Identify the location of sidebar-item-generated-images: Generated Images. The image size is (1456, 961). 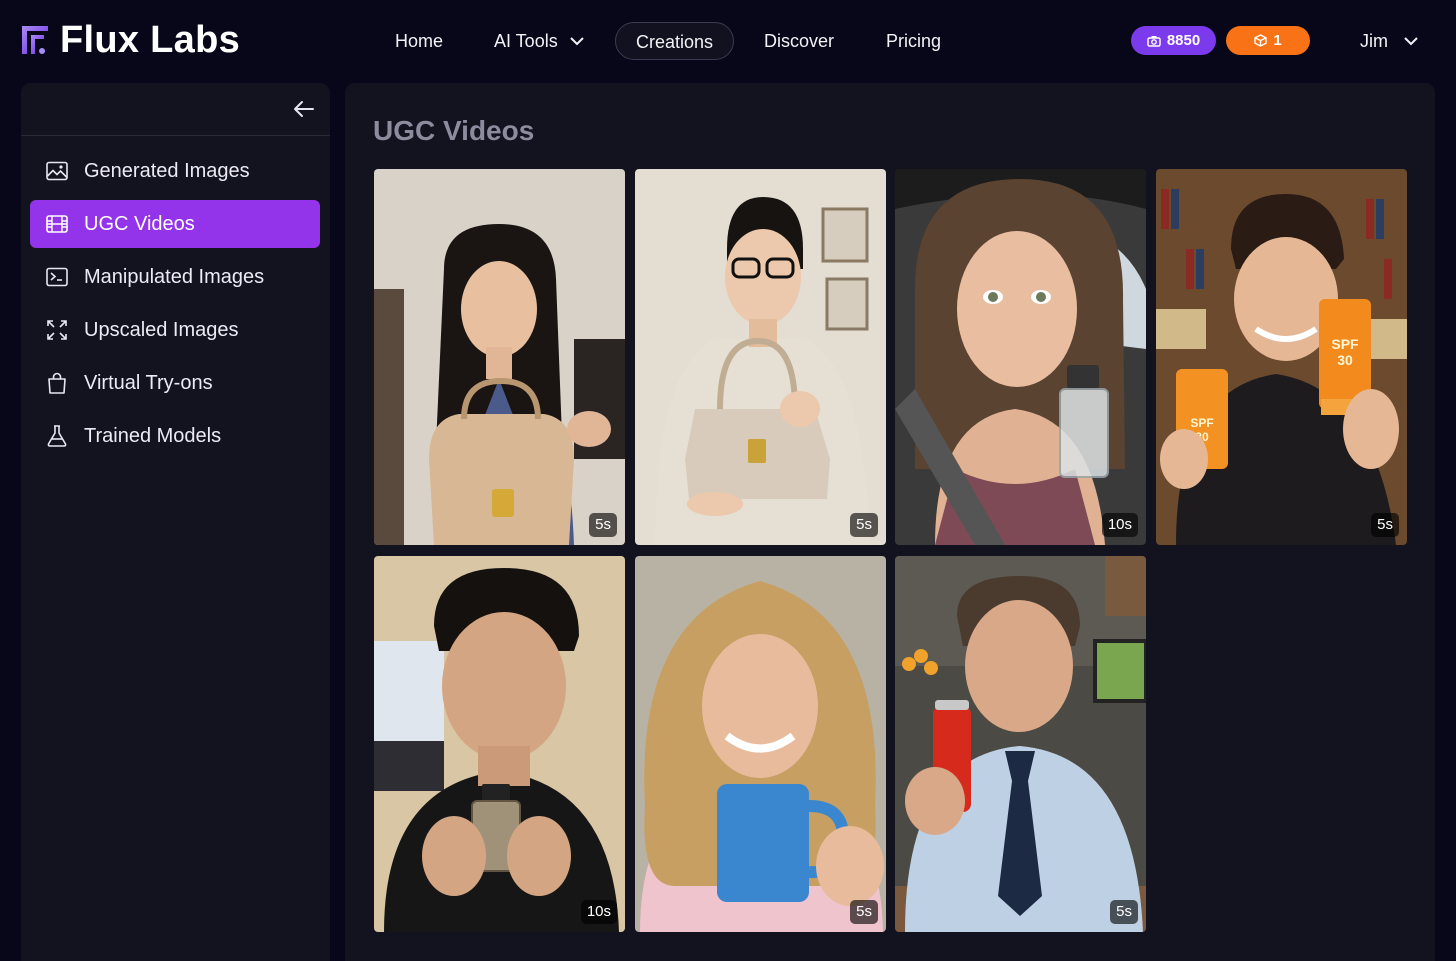
(175, 171).